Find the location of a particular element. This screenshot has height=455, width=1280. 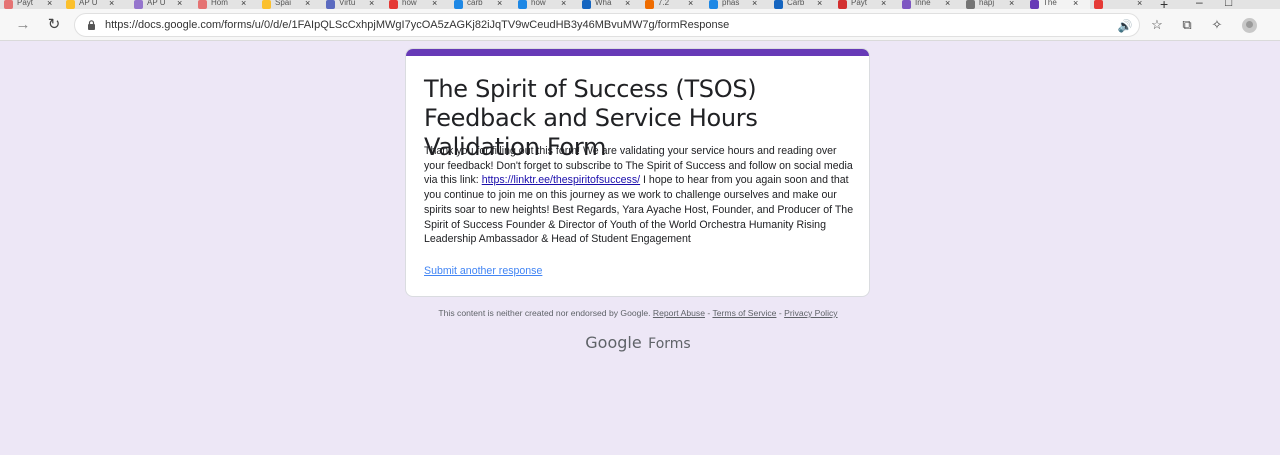

minimize-icon: – is located at coordinates (1199, 4).